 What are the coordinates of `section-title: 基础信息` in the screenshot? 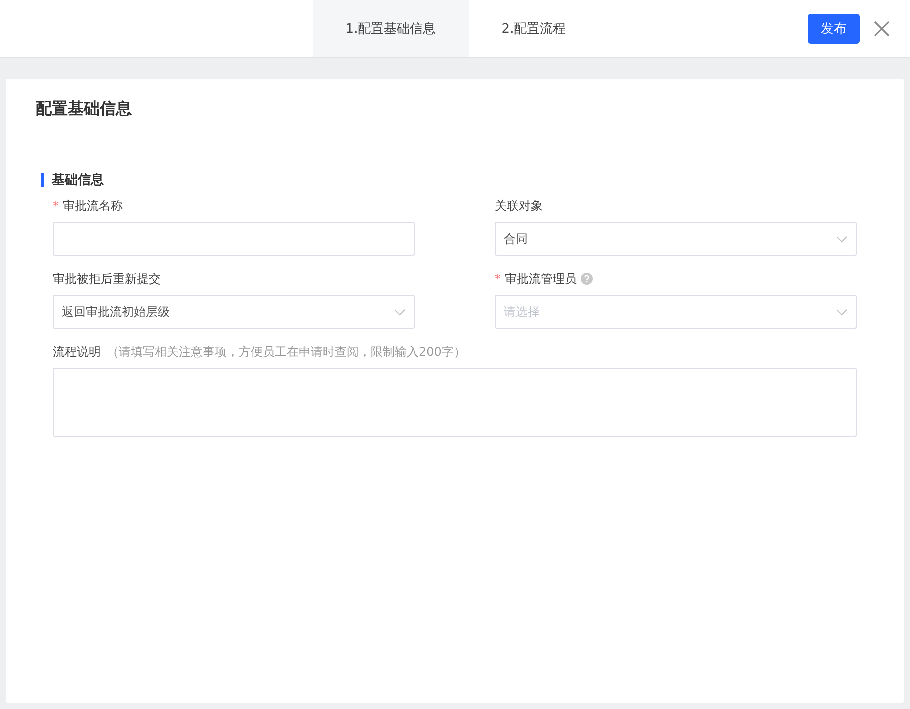 It's located at (78, 180).